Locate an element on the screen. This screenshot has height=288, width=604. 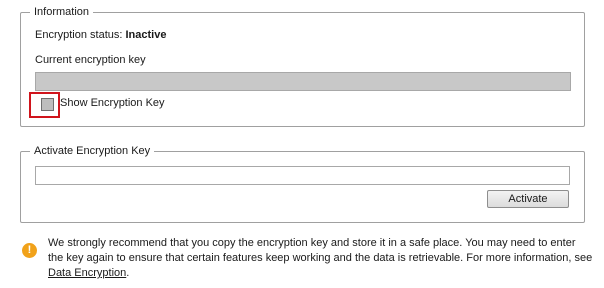
encryption-status: Encryption status: Inactive is located at coordinates (100, 35).